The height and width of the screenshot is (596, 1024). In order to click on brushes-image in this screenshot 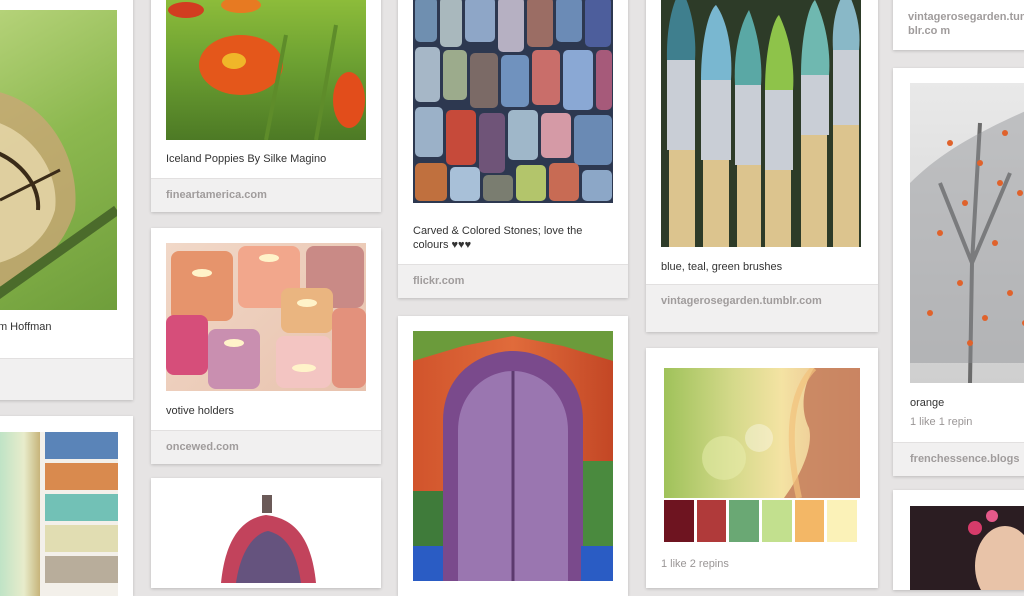, I will do `click(761, 123)`.